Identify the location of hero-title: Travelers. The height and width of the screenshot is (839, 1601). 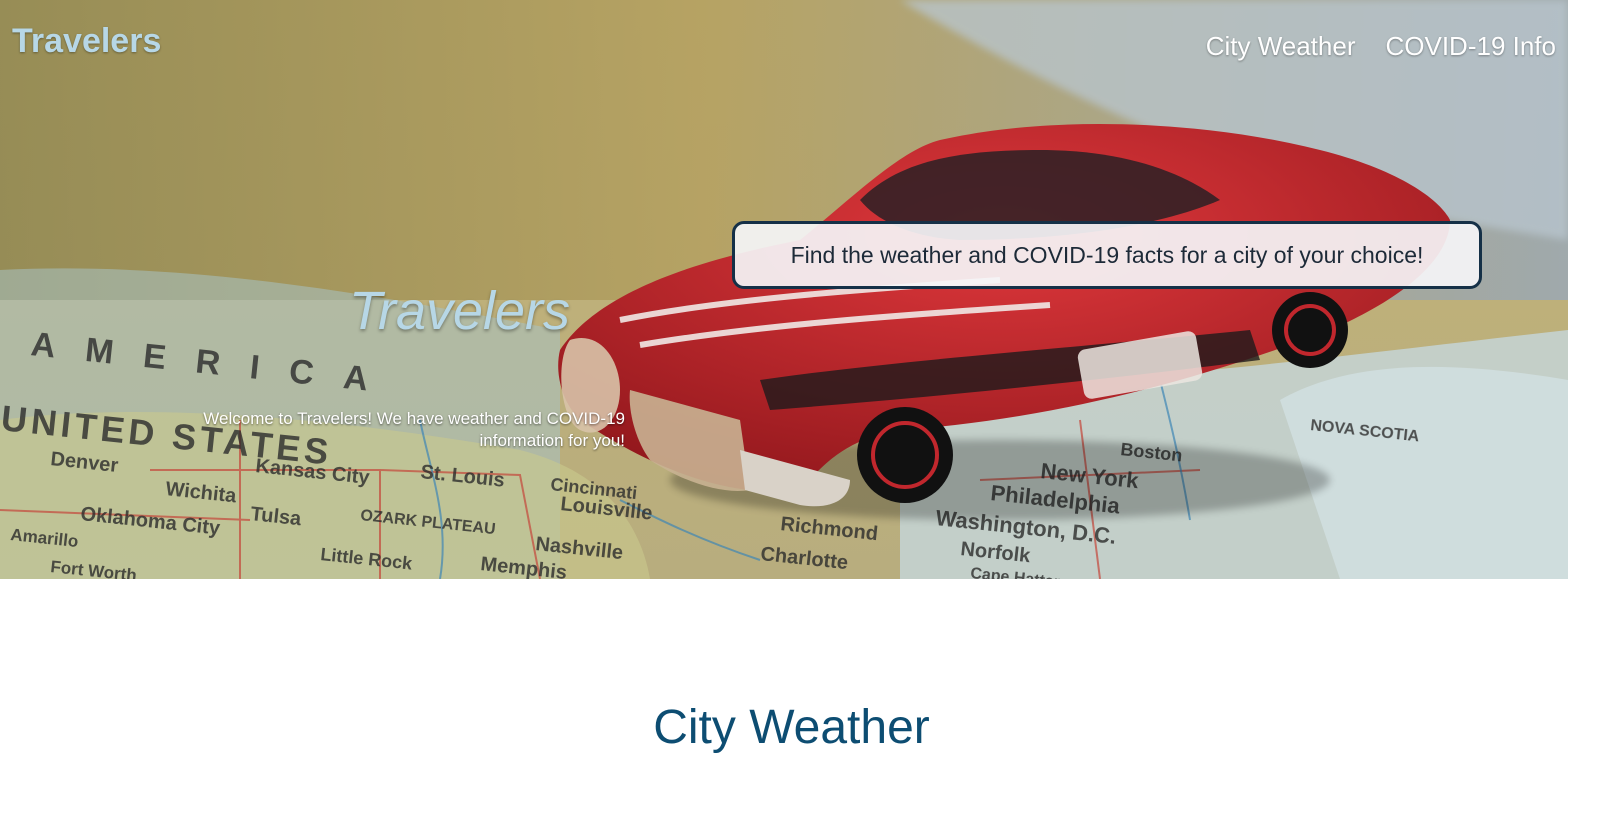
(460, 311).